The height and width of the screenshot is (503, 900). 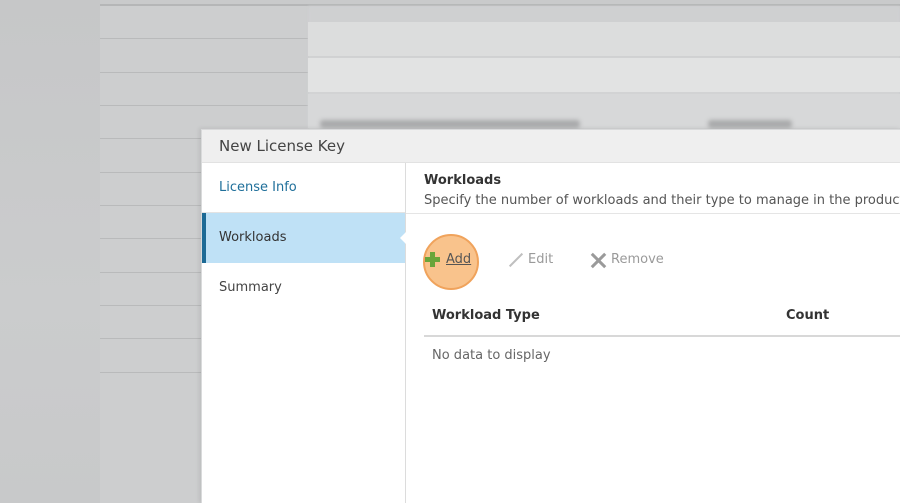 I want to click on background-left-panel, so click(x=50, y=251).